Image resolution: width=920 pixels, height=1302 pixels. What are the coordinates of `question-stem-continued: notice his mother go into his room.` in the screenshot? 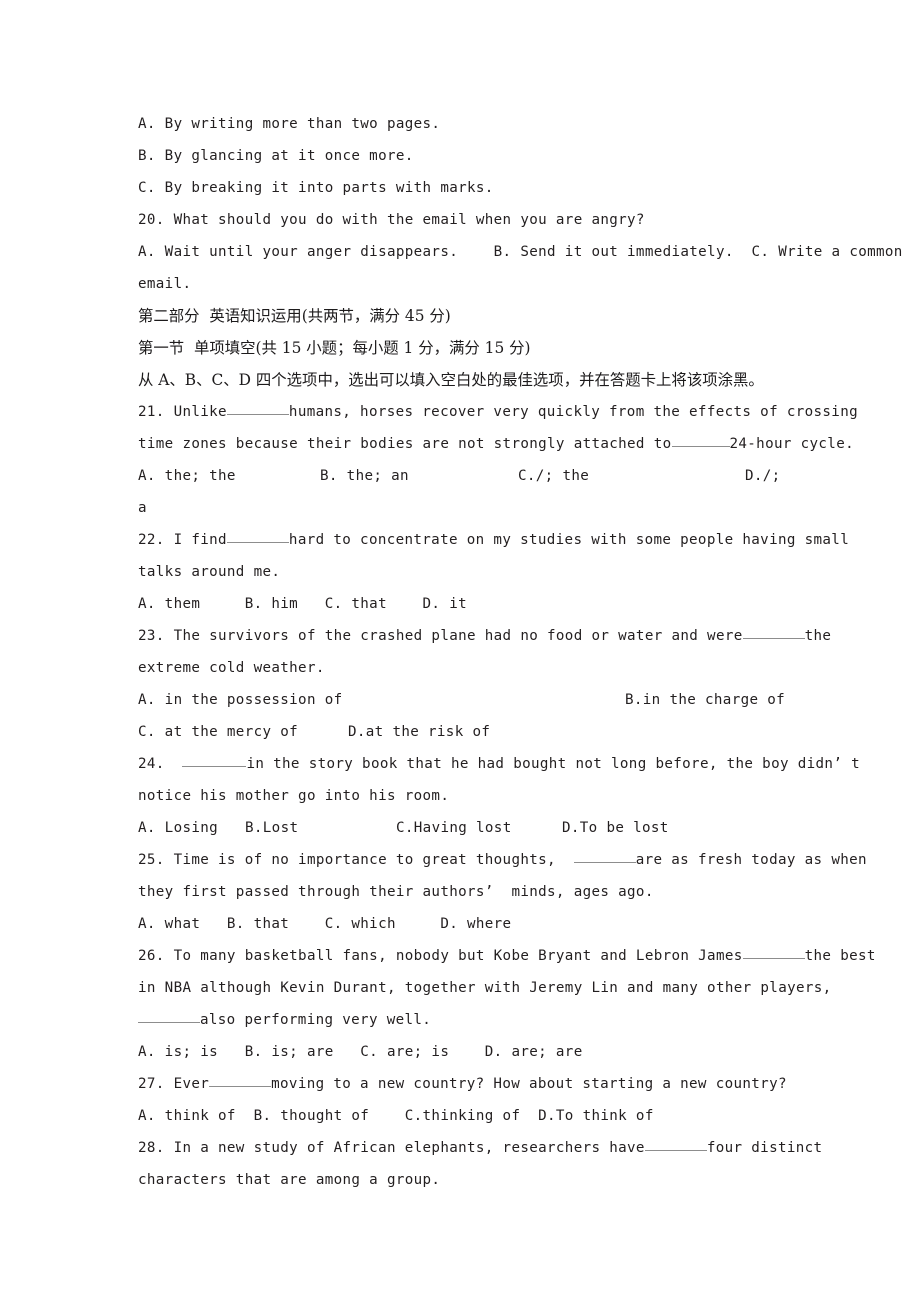 It's located at (294, 796).